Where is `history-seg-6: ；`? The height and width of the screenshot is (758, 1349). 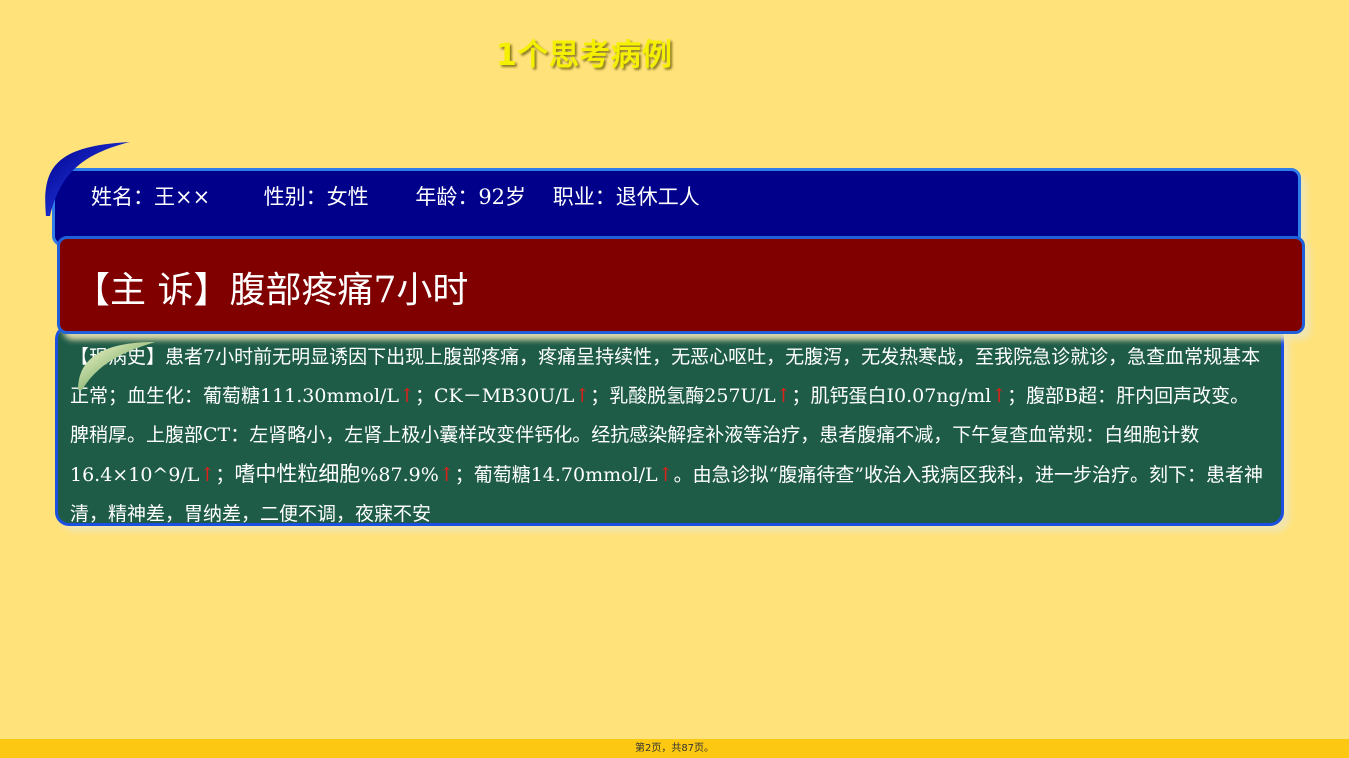 history-seg-6: ； is located at coordinates (225, 475).